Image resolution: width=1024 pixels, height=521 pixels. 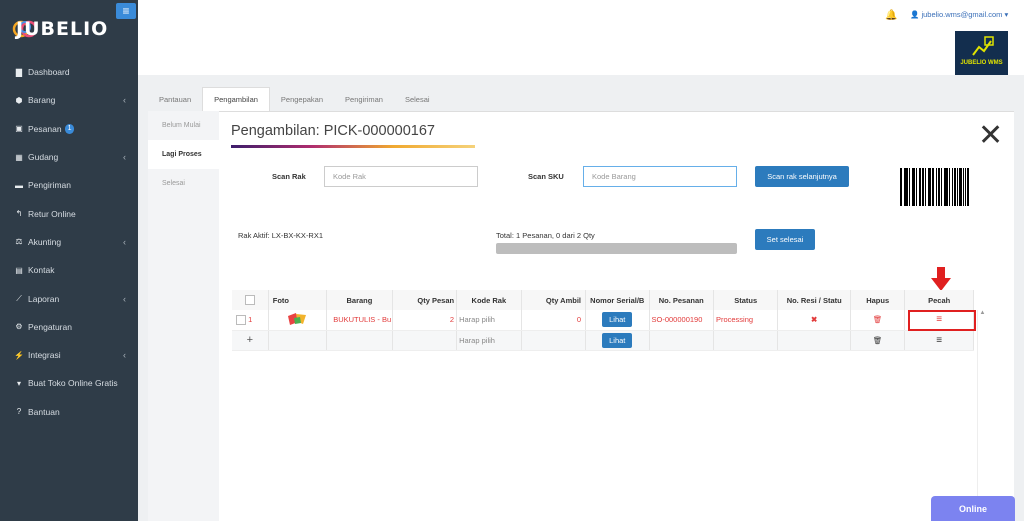 What do you see at coordinates (554, 320) in the screenshot?
I see `qty-ambil: 0` at bounding box center [554, 320].